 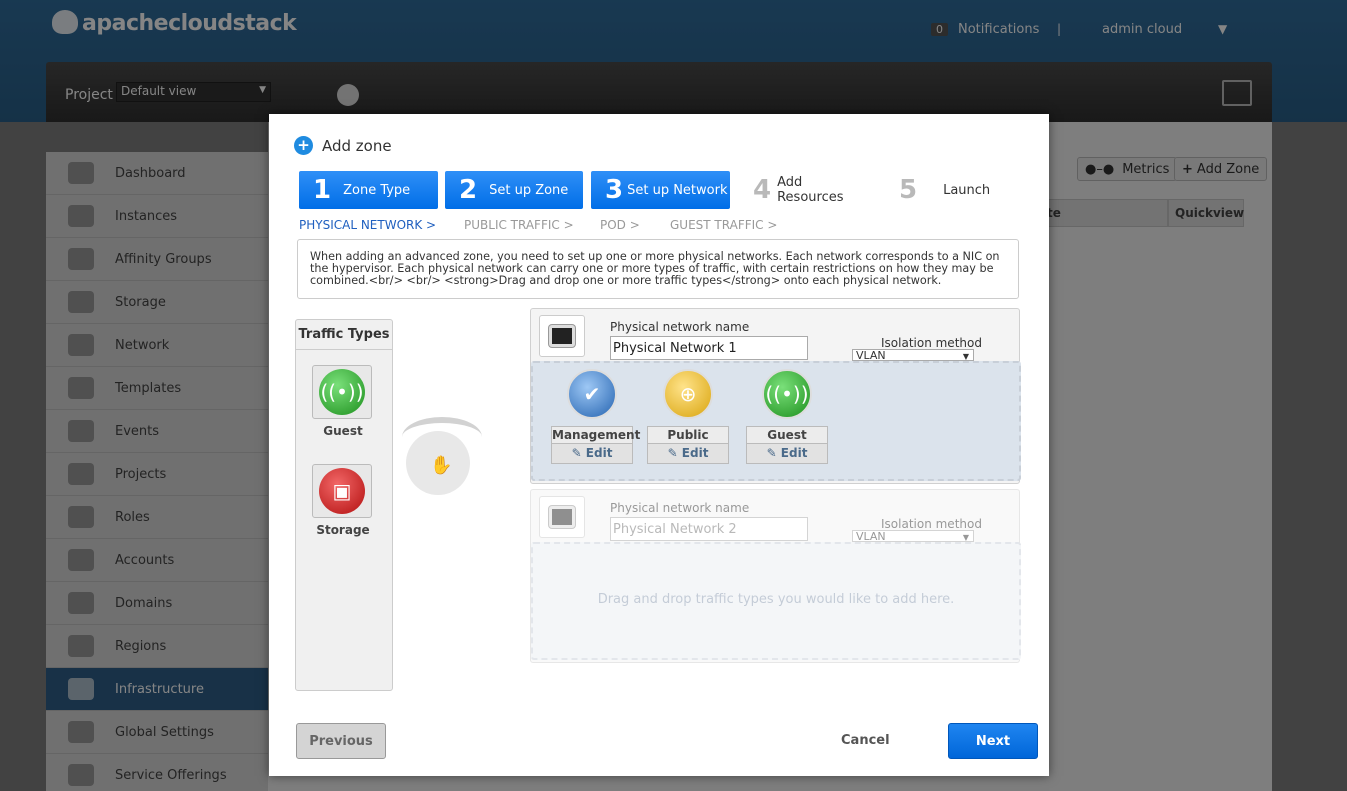 I want to click on cancel-button: Cancel, so click(x=865, y=740).